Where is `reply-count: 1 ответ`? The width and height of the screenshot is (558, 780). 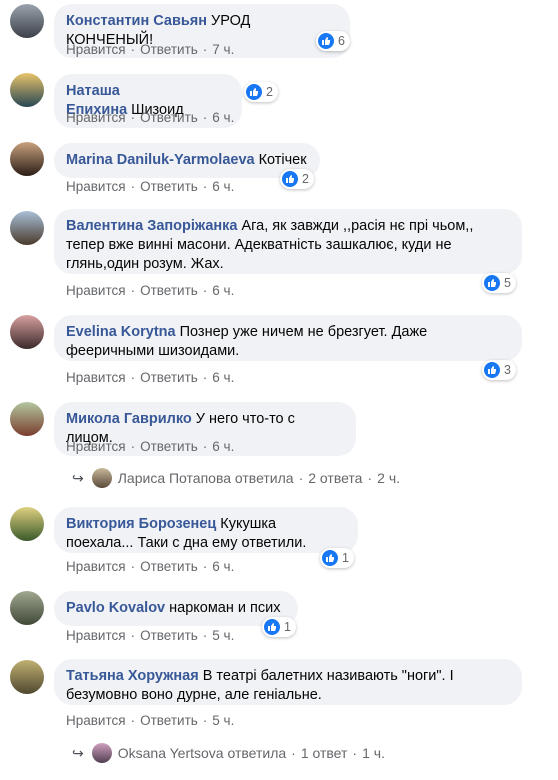 reply-count: 1 ответ is located at coordinates (324, 753).